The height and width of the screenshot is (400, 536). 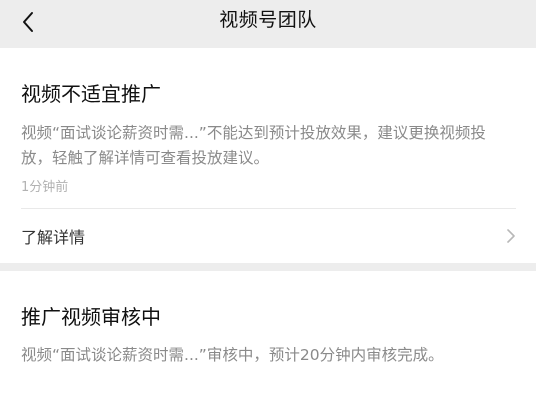 I want to click on navigation-bar: 视频号团队, so click(x=268, y=22).